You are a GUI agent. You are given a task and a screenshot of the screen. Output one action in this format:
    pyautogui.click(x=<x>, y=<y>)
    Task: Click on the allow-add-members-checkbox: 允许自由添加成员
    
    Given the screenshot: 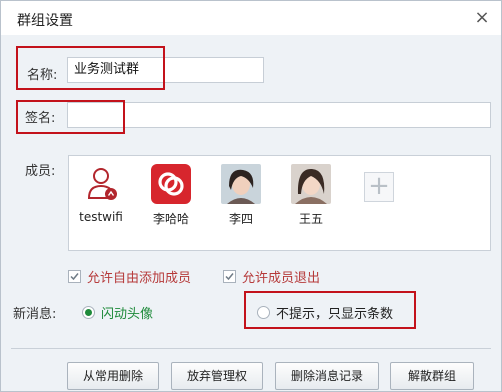 What is the action you would take?
    pyautogui.click(x=129, y=276)
    